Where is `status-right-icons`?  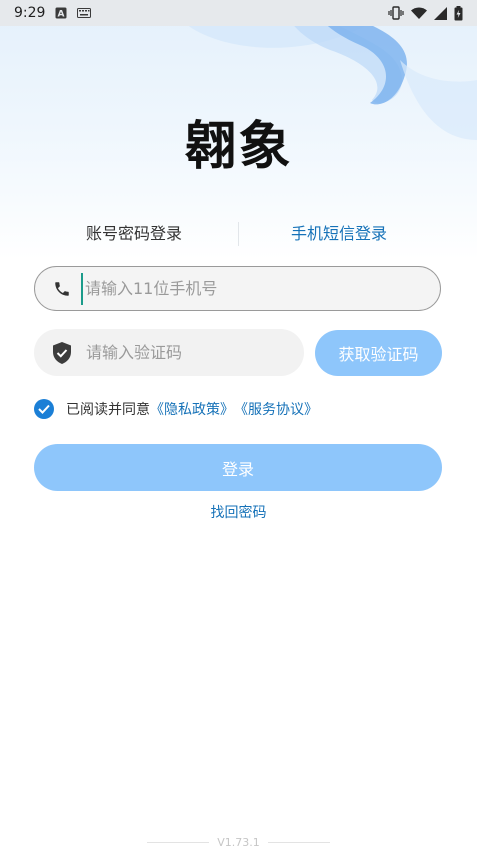 status-right-icons is located at coordinates (422, 13).